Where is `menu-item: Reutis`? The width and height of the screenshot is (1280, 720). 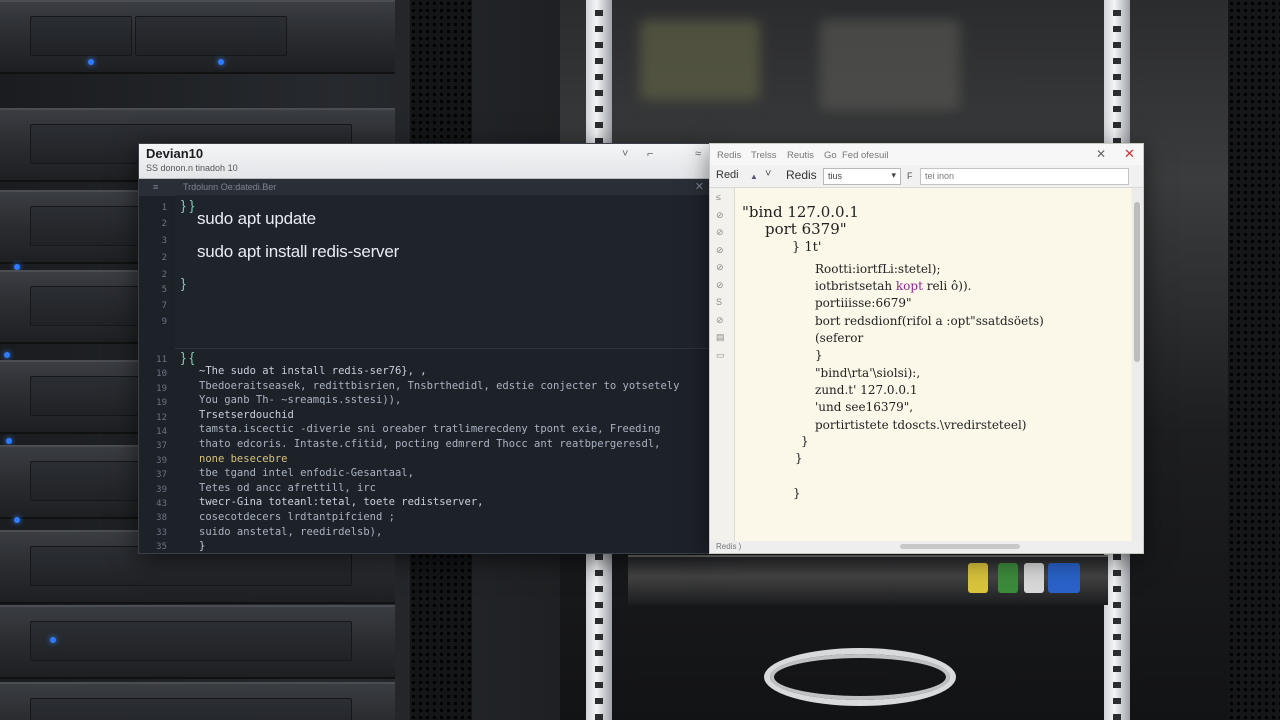
menu-item: Reutis is located at coordinates (800, 155).